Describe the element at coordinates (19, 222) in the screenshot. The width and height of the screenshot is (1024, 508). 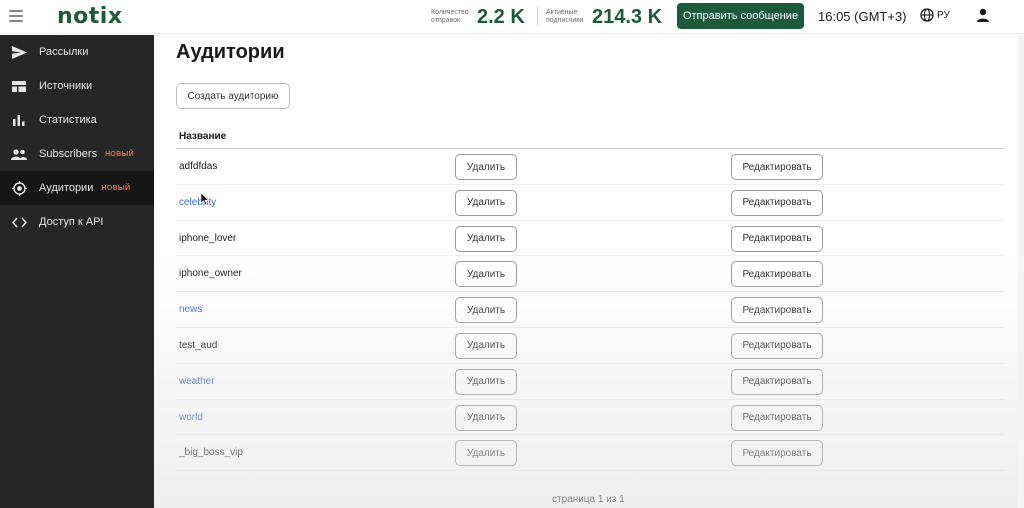
I see `code-icon` at that location.